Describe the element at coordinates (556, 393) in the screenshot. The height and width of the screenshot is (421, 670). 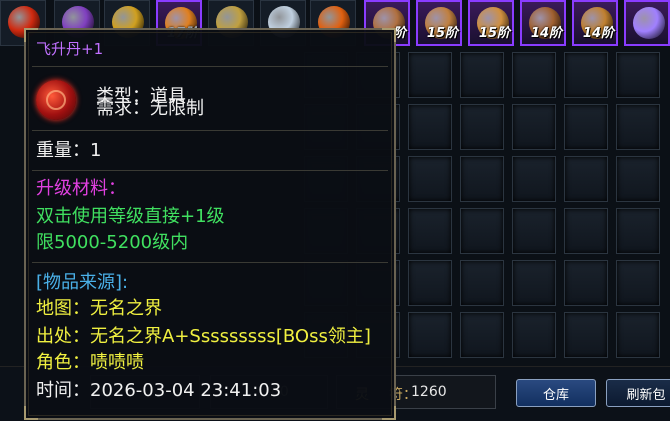
I see `warehouse-button: 仓库` at that location.